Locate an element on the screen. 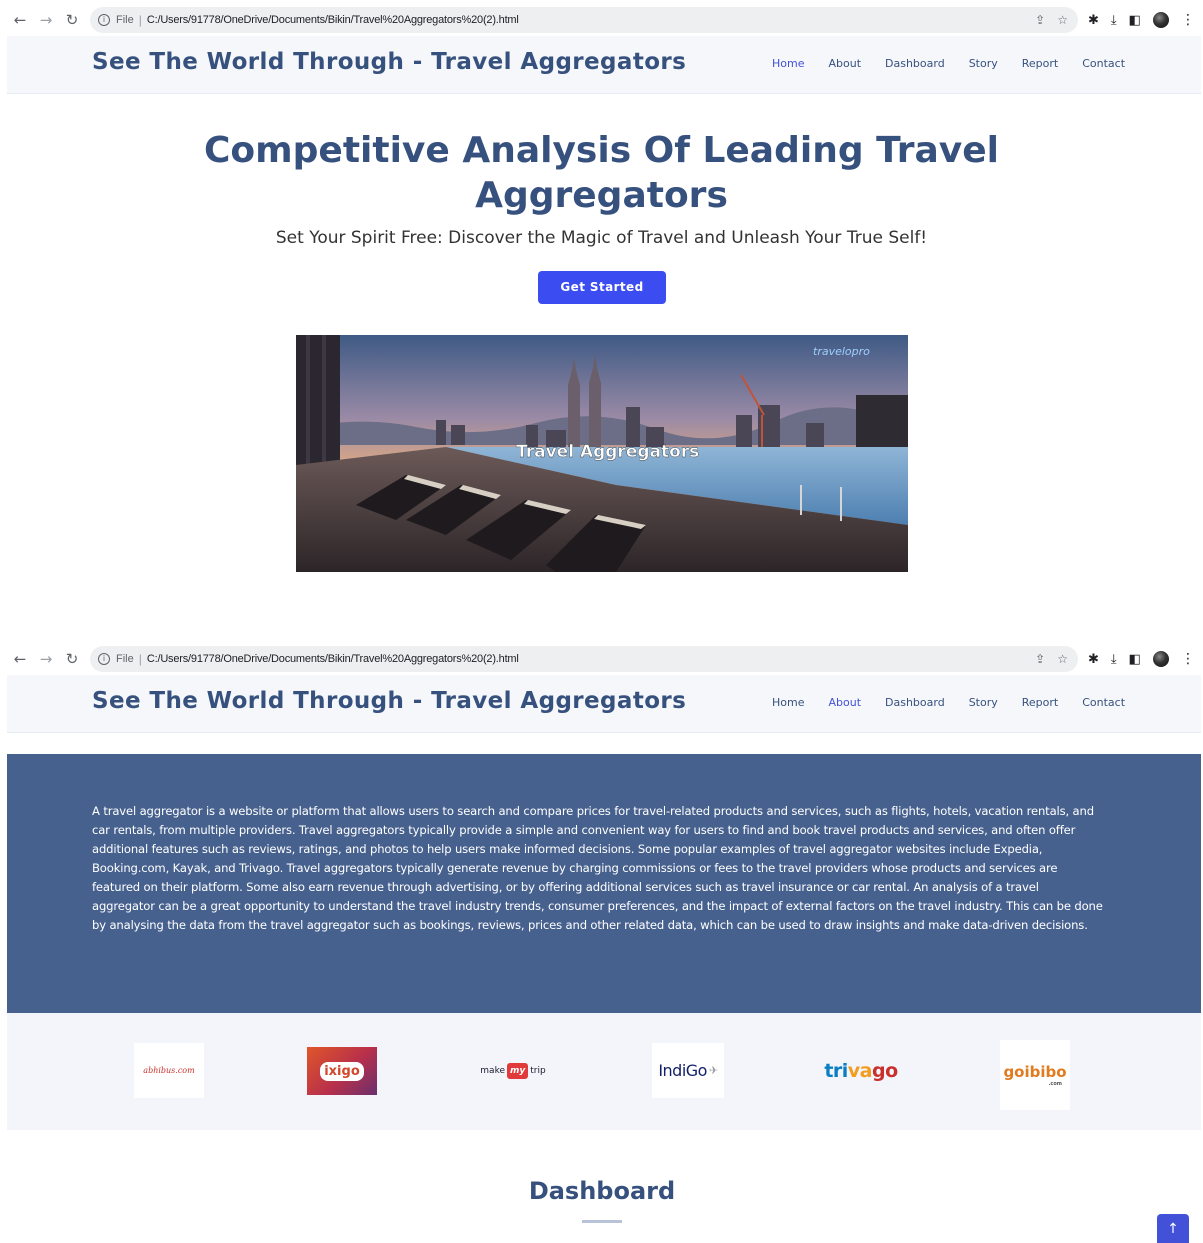  goibibo-logo: goibibo .com is located at coordinates (1035, 1075).